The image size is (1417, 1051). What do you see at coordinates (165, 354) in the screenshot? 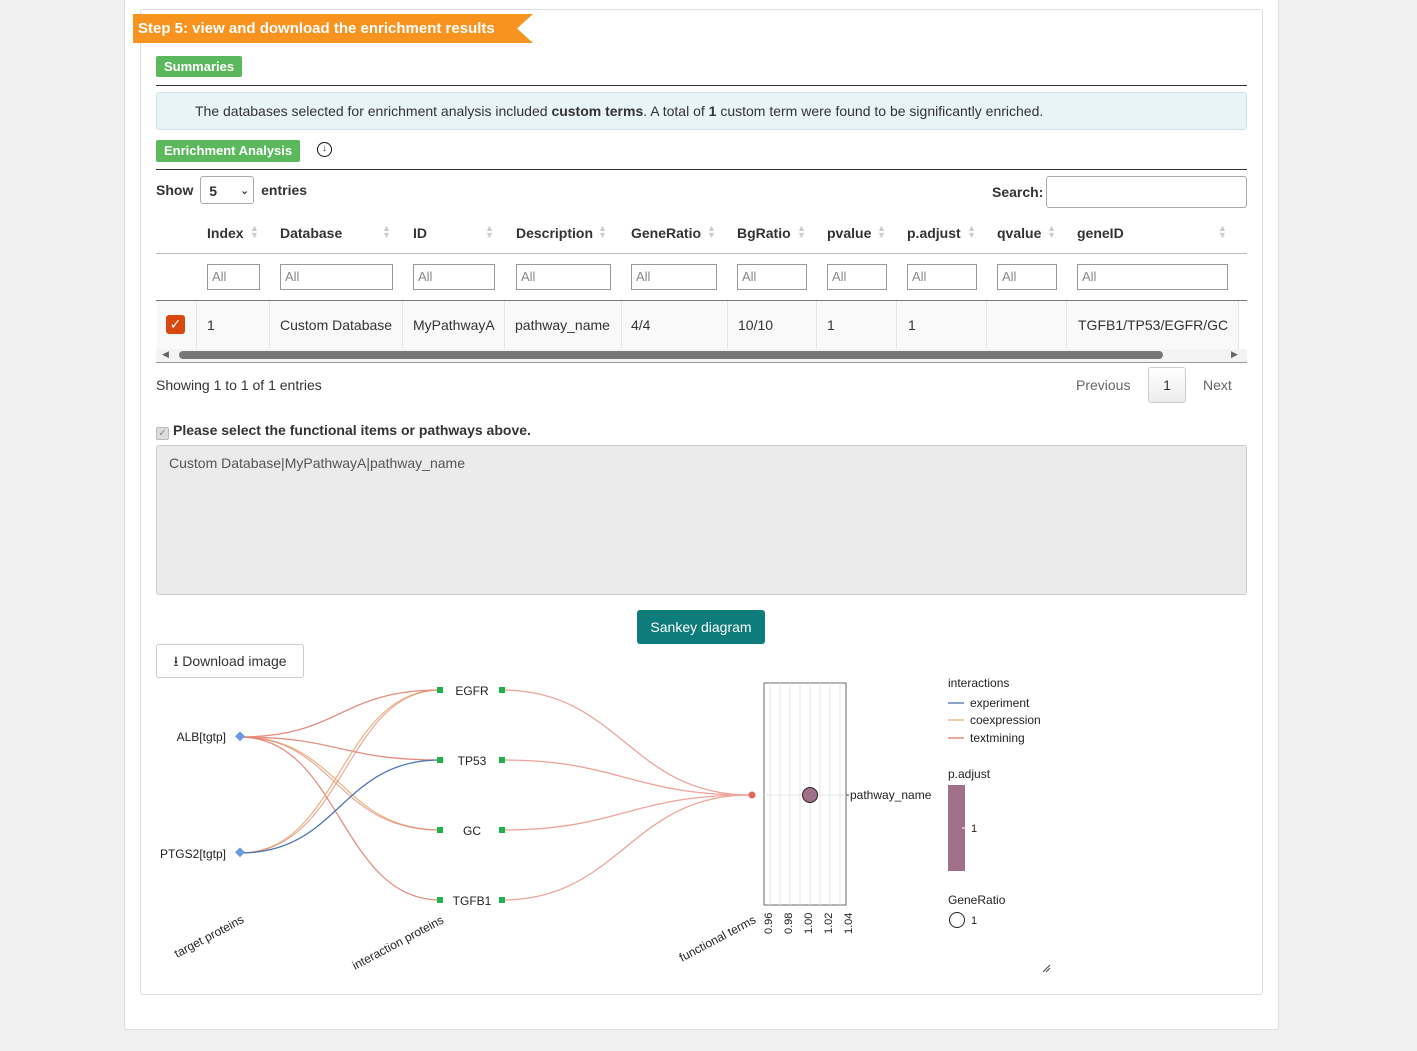
I see `scroll-left-icon: ◀` at bounding box center [165, 354].